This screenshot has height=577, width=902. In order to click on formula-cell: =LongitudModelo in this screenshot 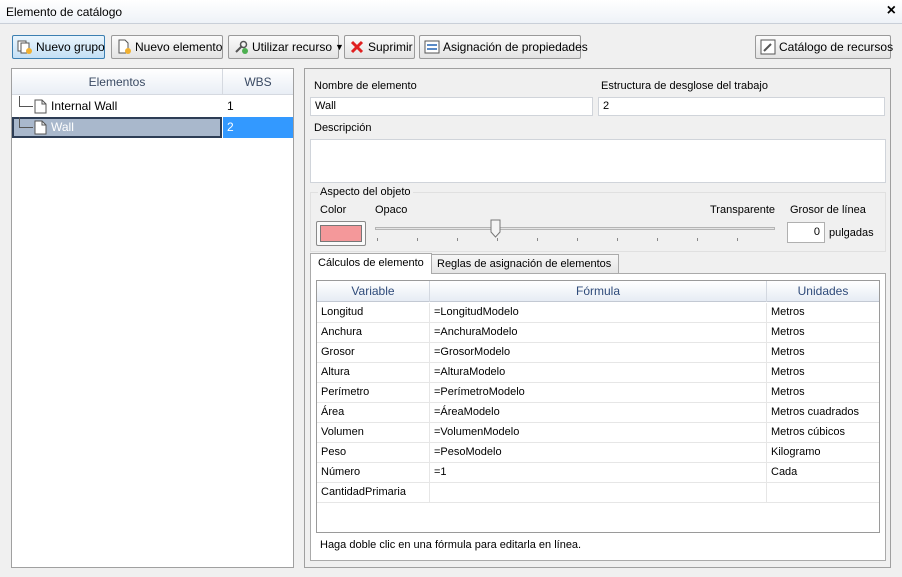, I will do `click(598, 313)`.